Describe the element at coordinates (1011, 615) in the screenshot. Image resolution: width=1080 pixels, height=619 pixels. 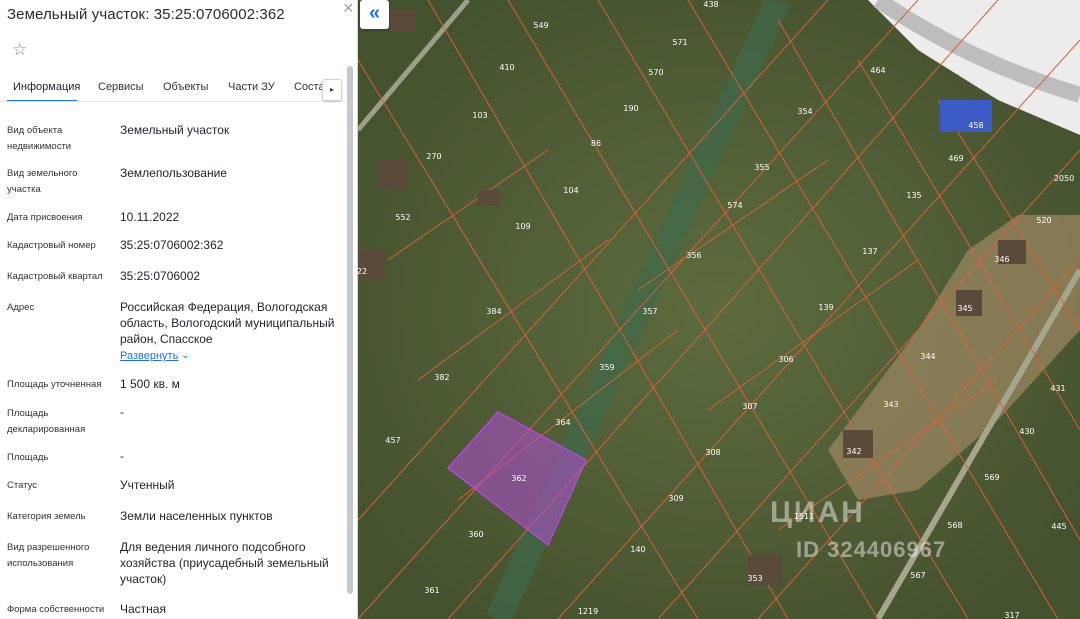
I see `plot-label: 317` at that location.